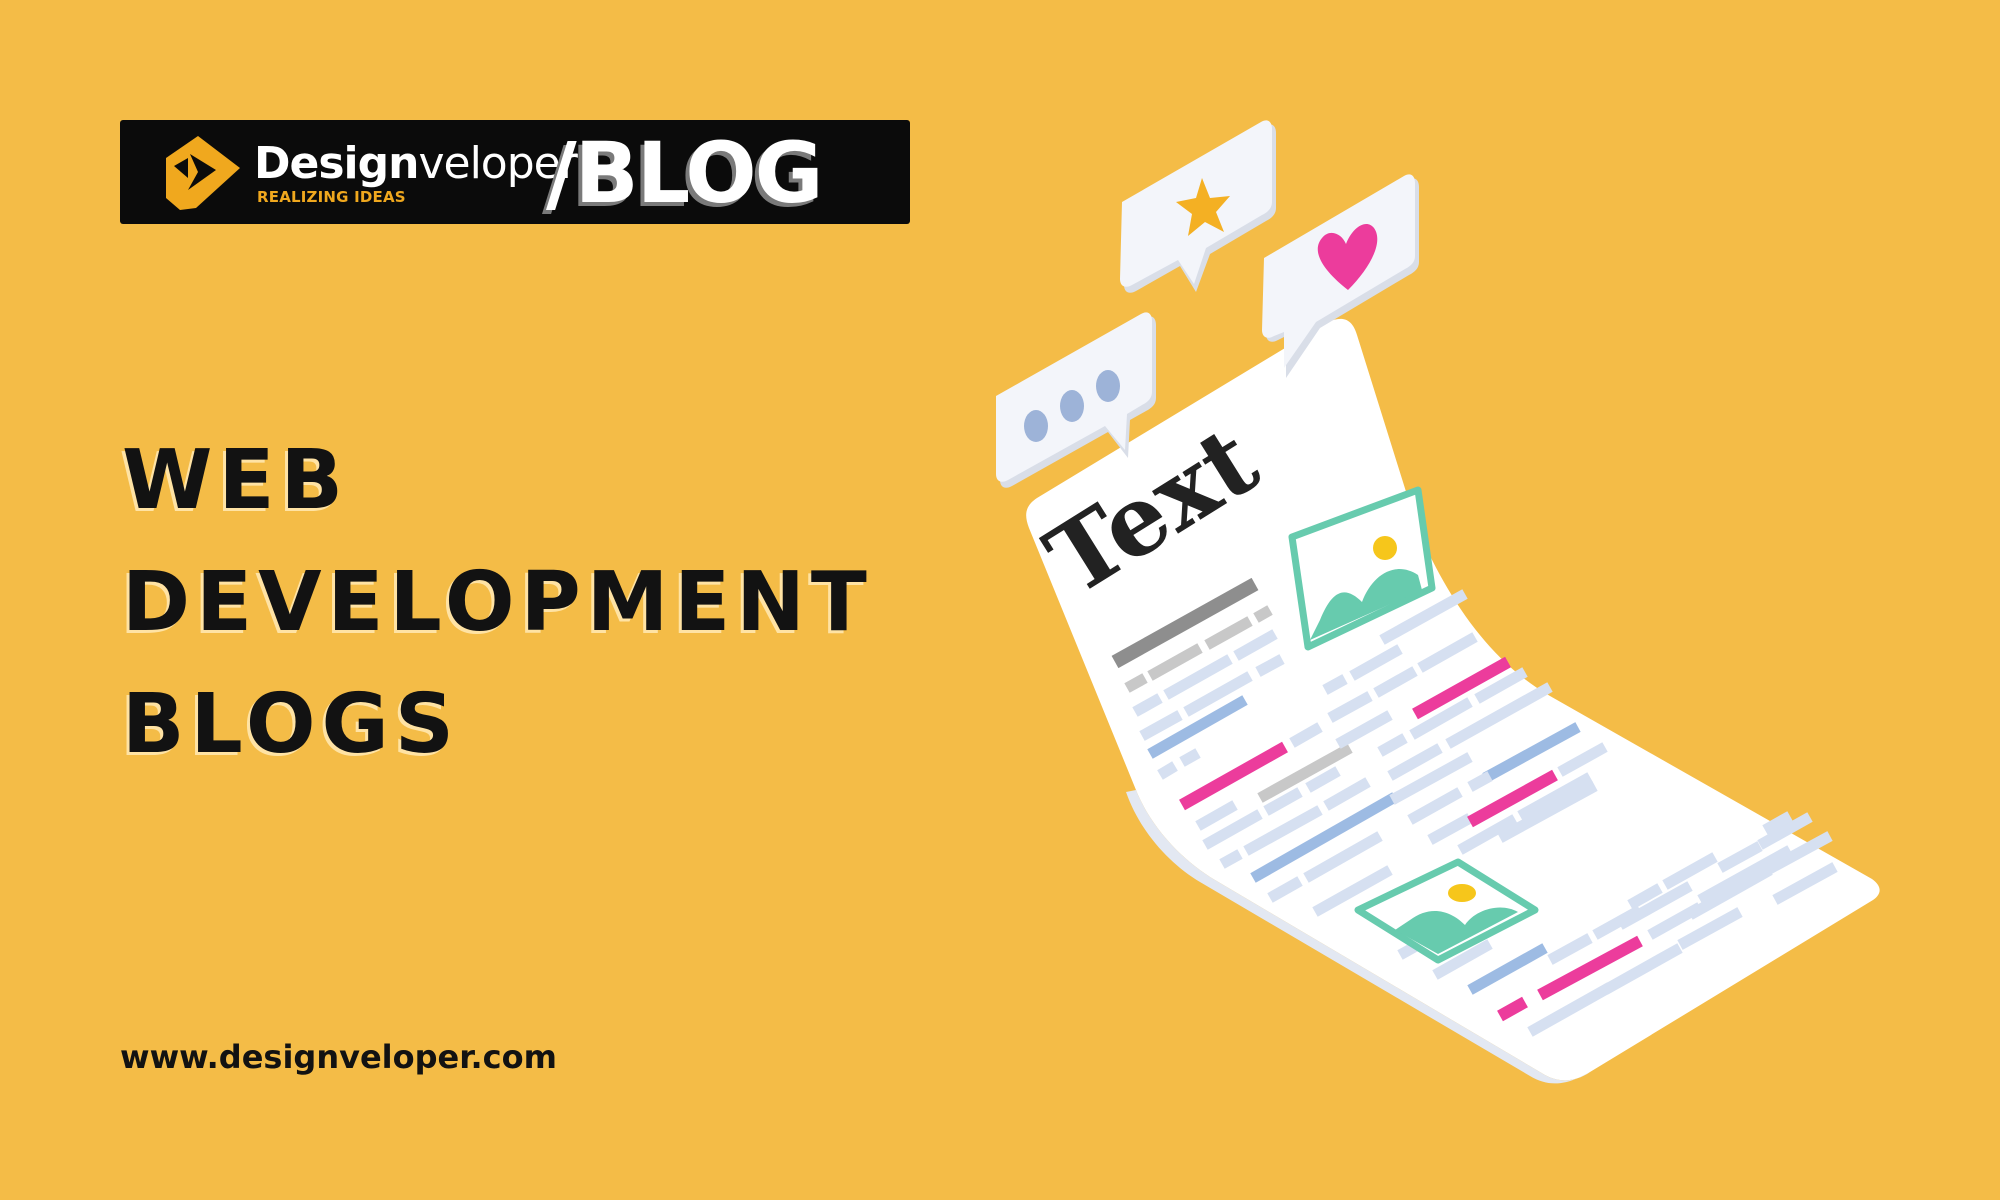  I want to click on brand-banner: Designveloper REALIZING IDEAS /BLOG, so click(515, 172).